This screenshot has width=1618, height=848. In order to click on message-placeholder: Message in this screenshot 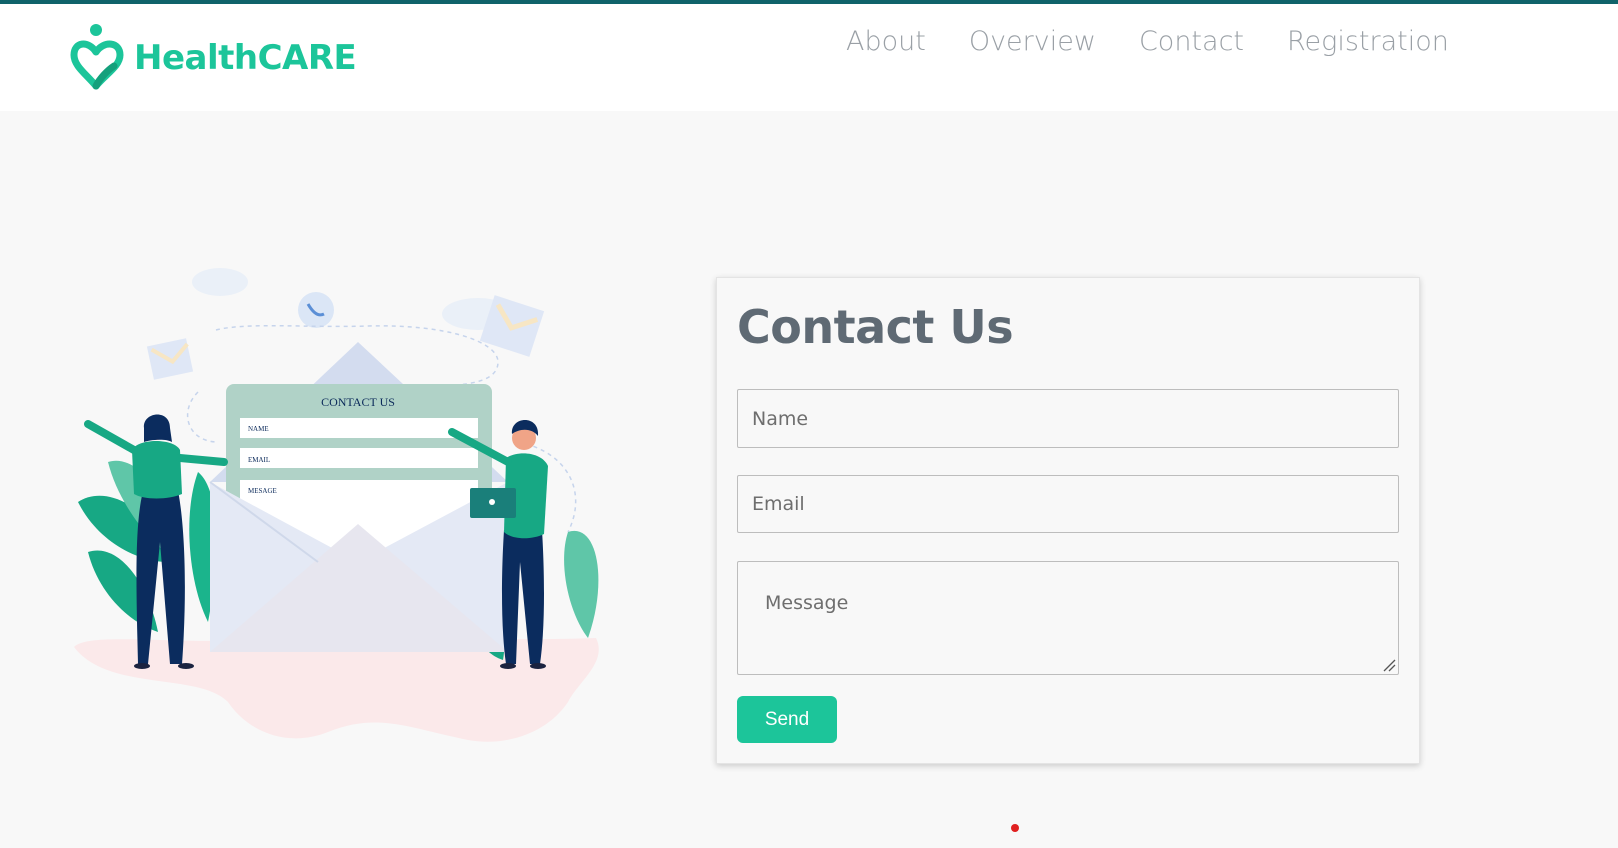, I will do `click(807, 603)`.